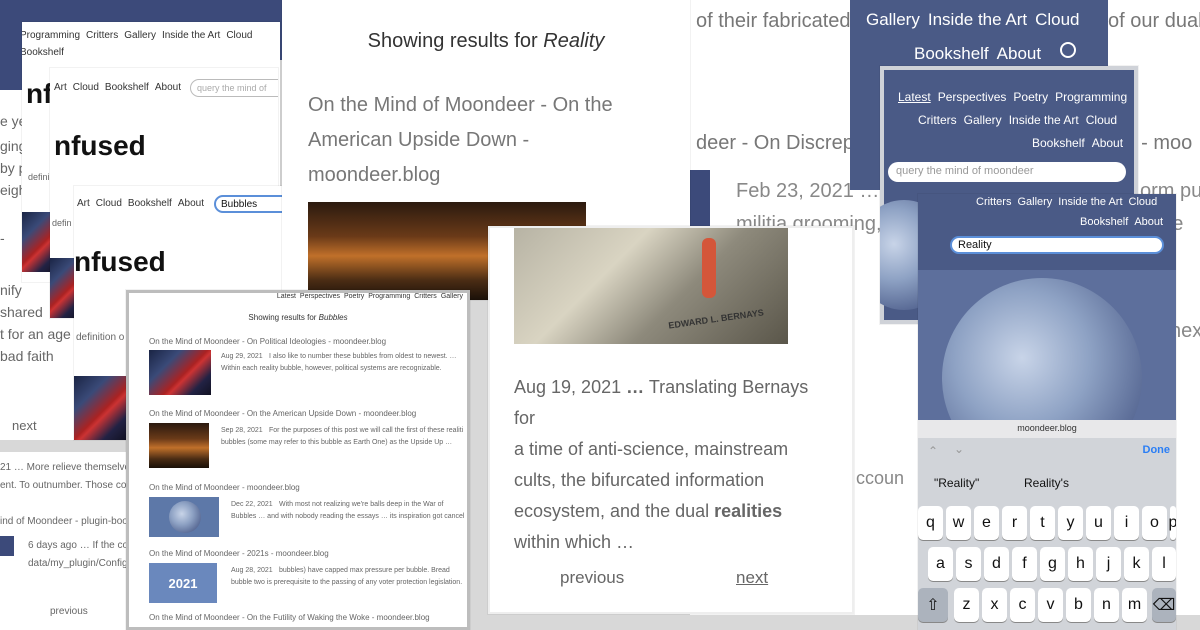  What do you see at coordinates (1014, 523) in the screenshot?
I see `key-r: r` at bounding box center [1014, 523].